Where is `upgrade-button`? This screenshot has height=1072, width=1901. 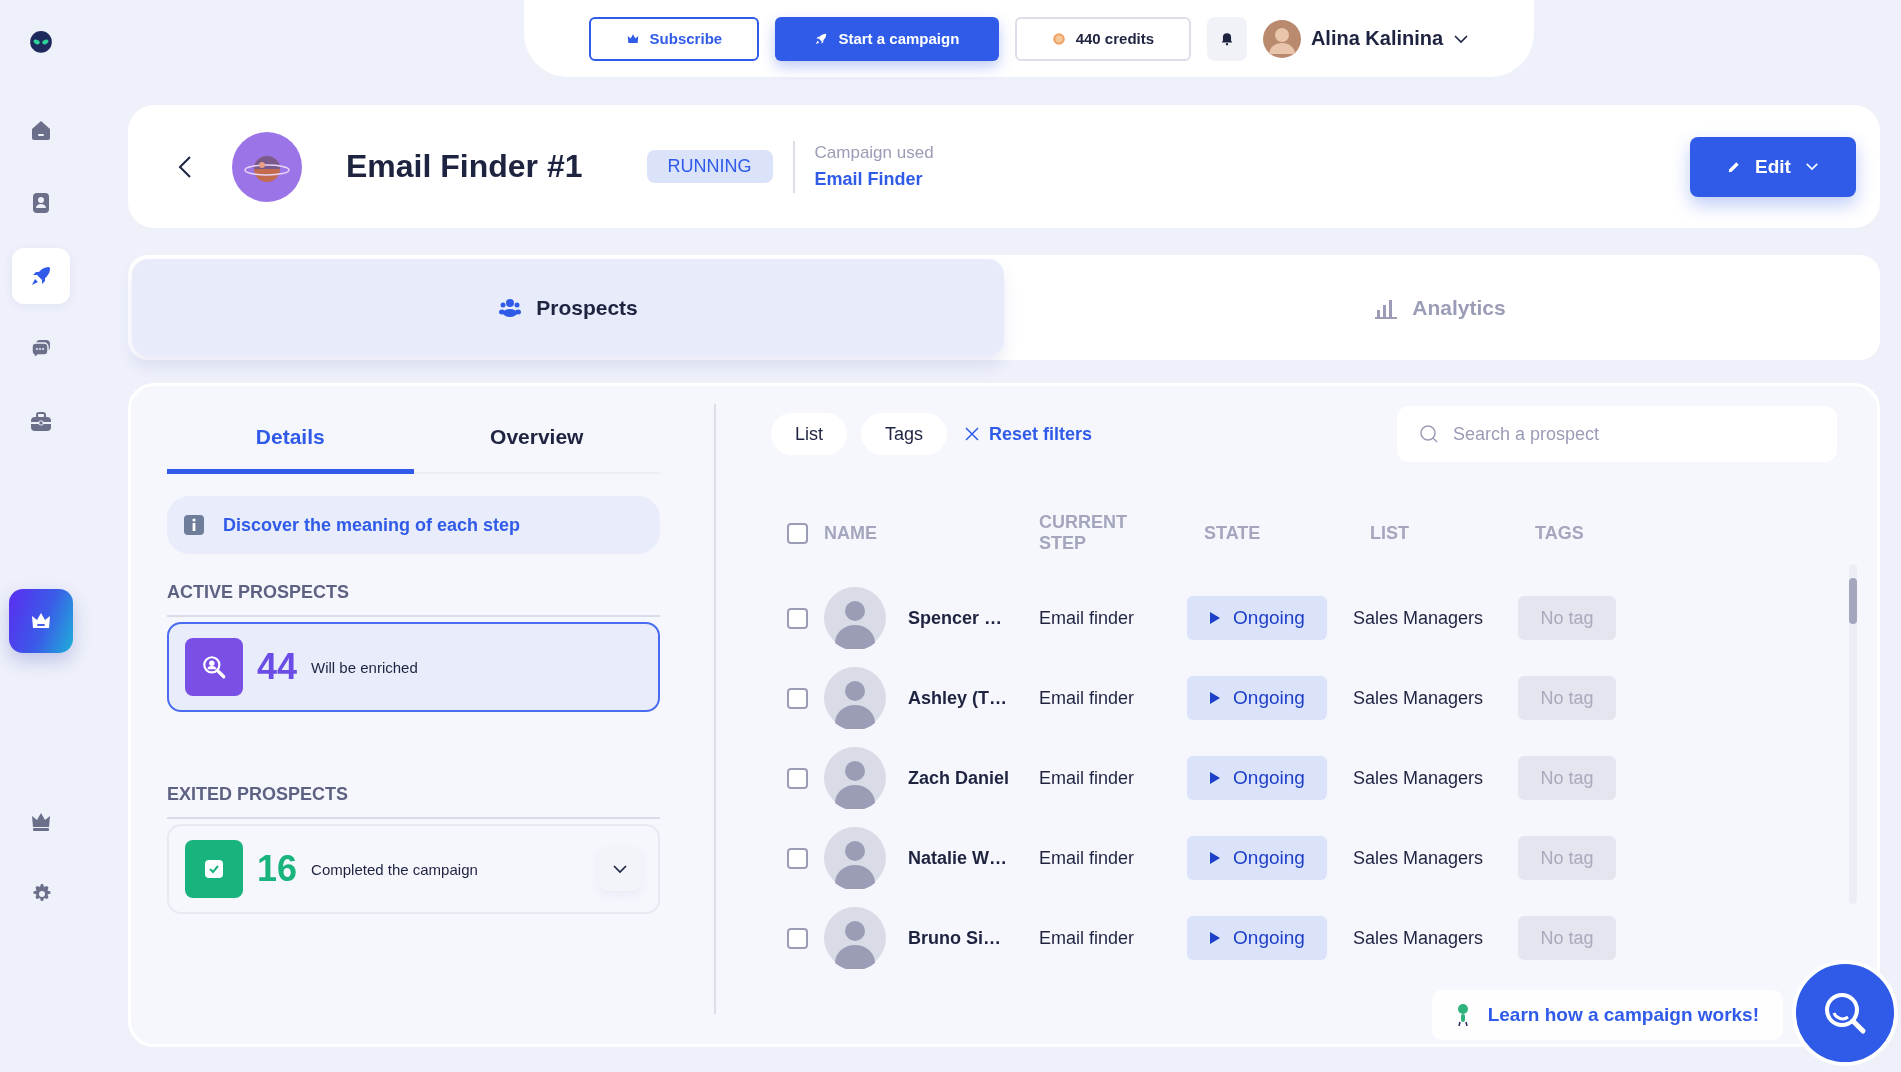
upgrade-button is located at coordinates (41, 621).